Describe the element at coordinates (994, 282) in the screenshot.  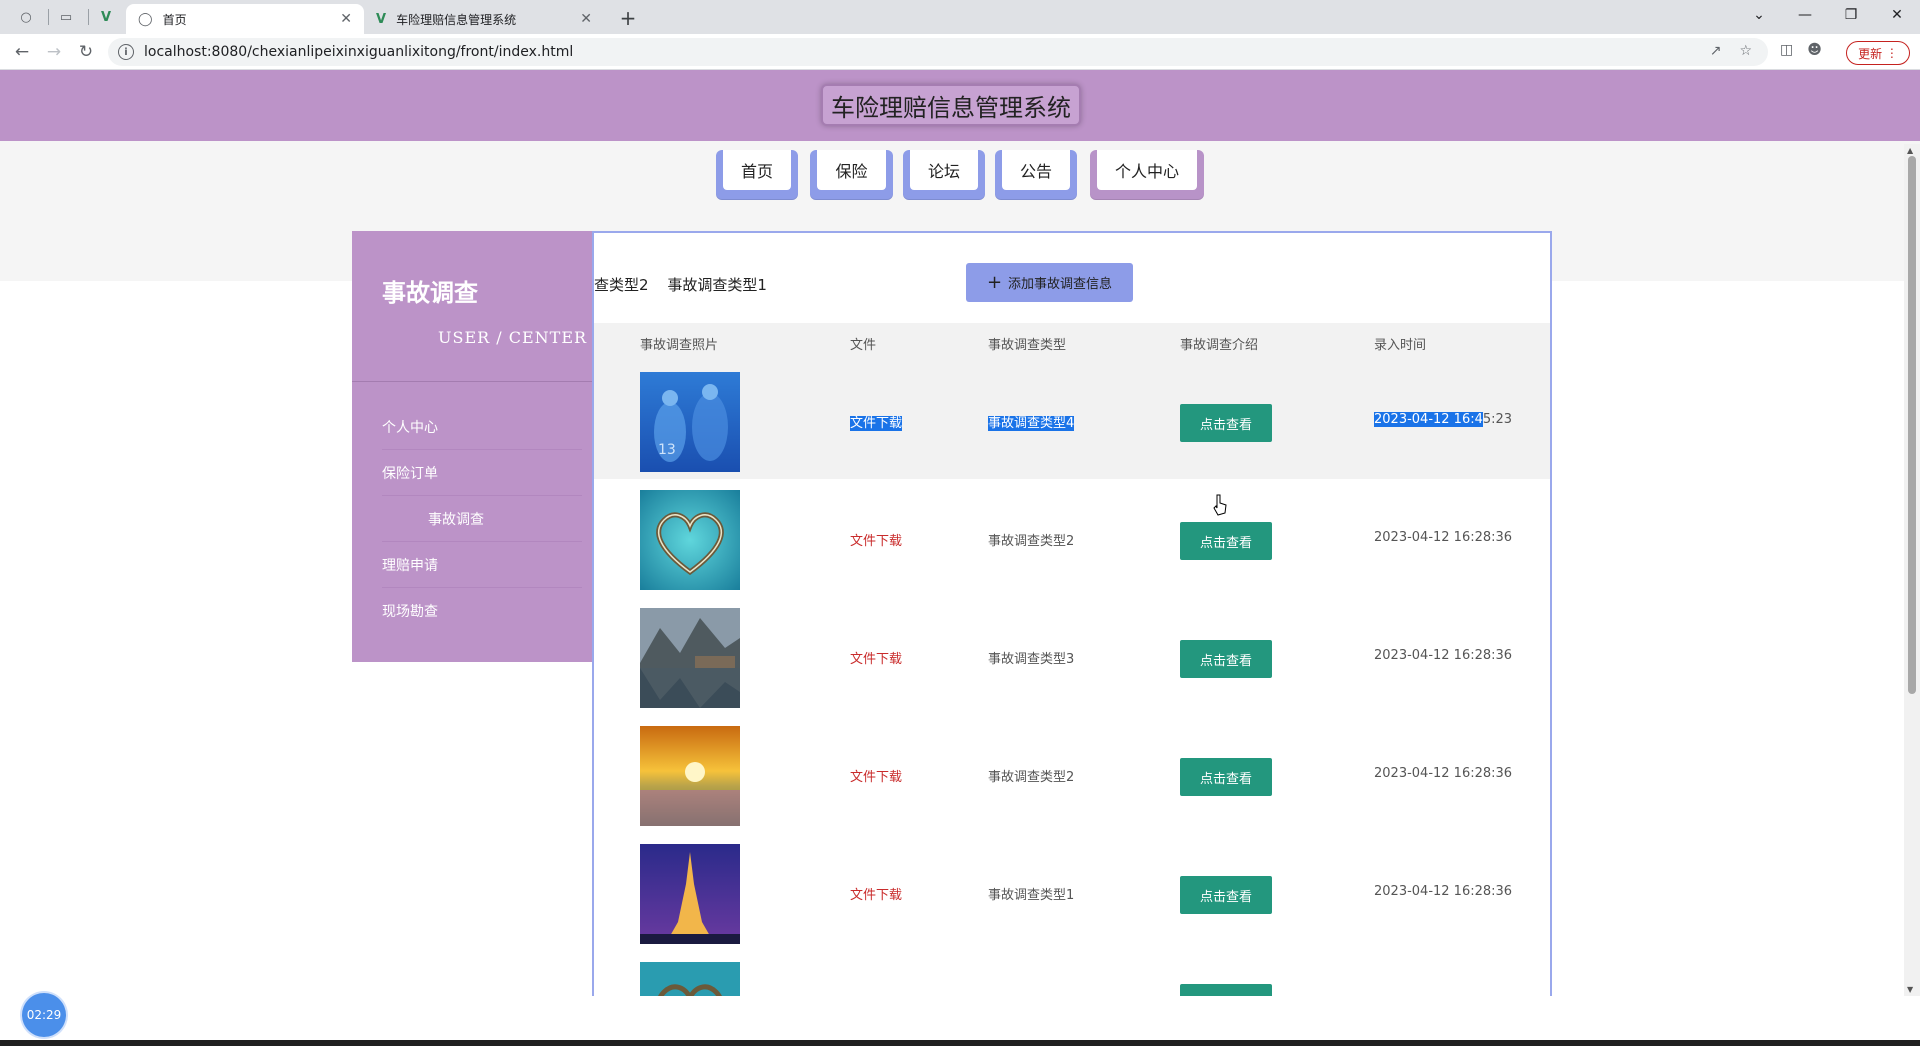
I see `plus-icon: +` at that location.